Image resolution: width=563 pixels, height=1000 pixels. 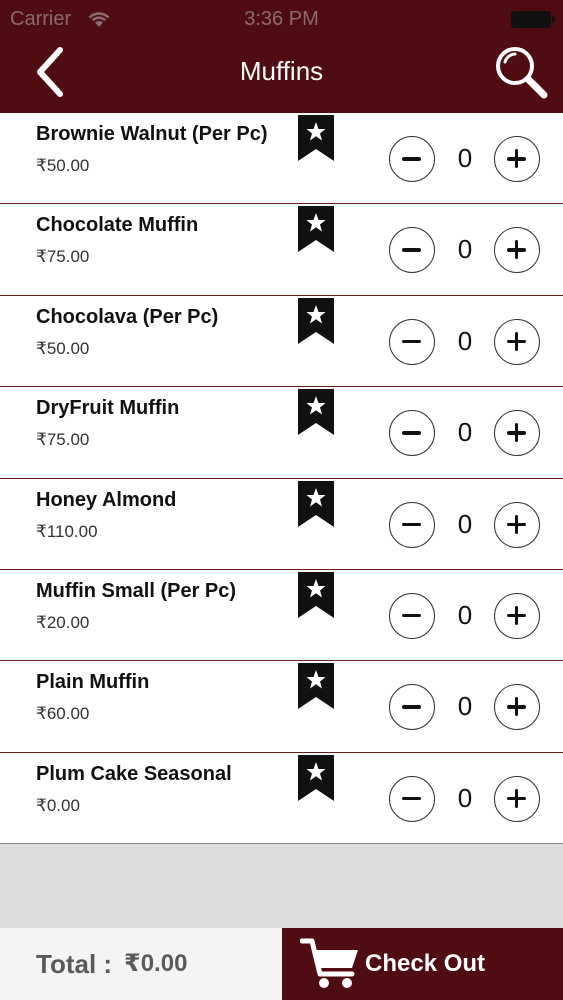 What do you see at coordinates (281, 524) in the screenshot?
I see `list-item: Honey Almond ₹110.00 0` at bounding box center [281, 524].